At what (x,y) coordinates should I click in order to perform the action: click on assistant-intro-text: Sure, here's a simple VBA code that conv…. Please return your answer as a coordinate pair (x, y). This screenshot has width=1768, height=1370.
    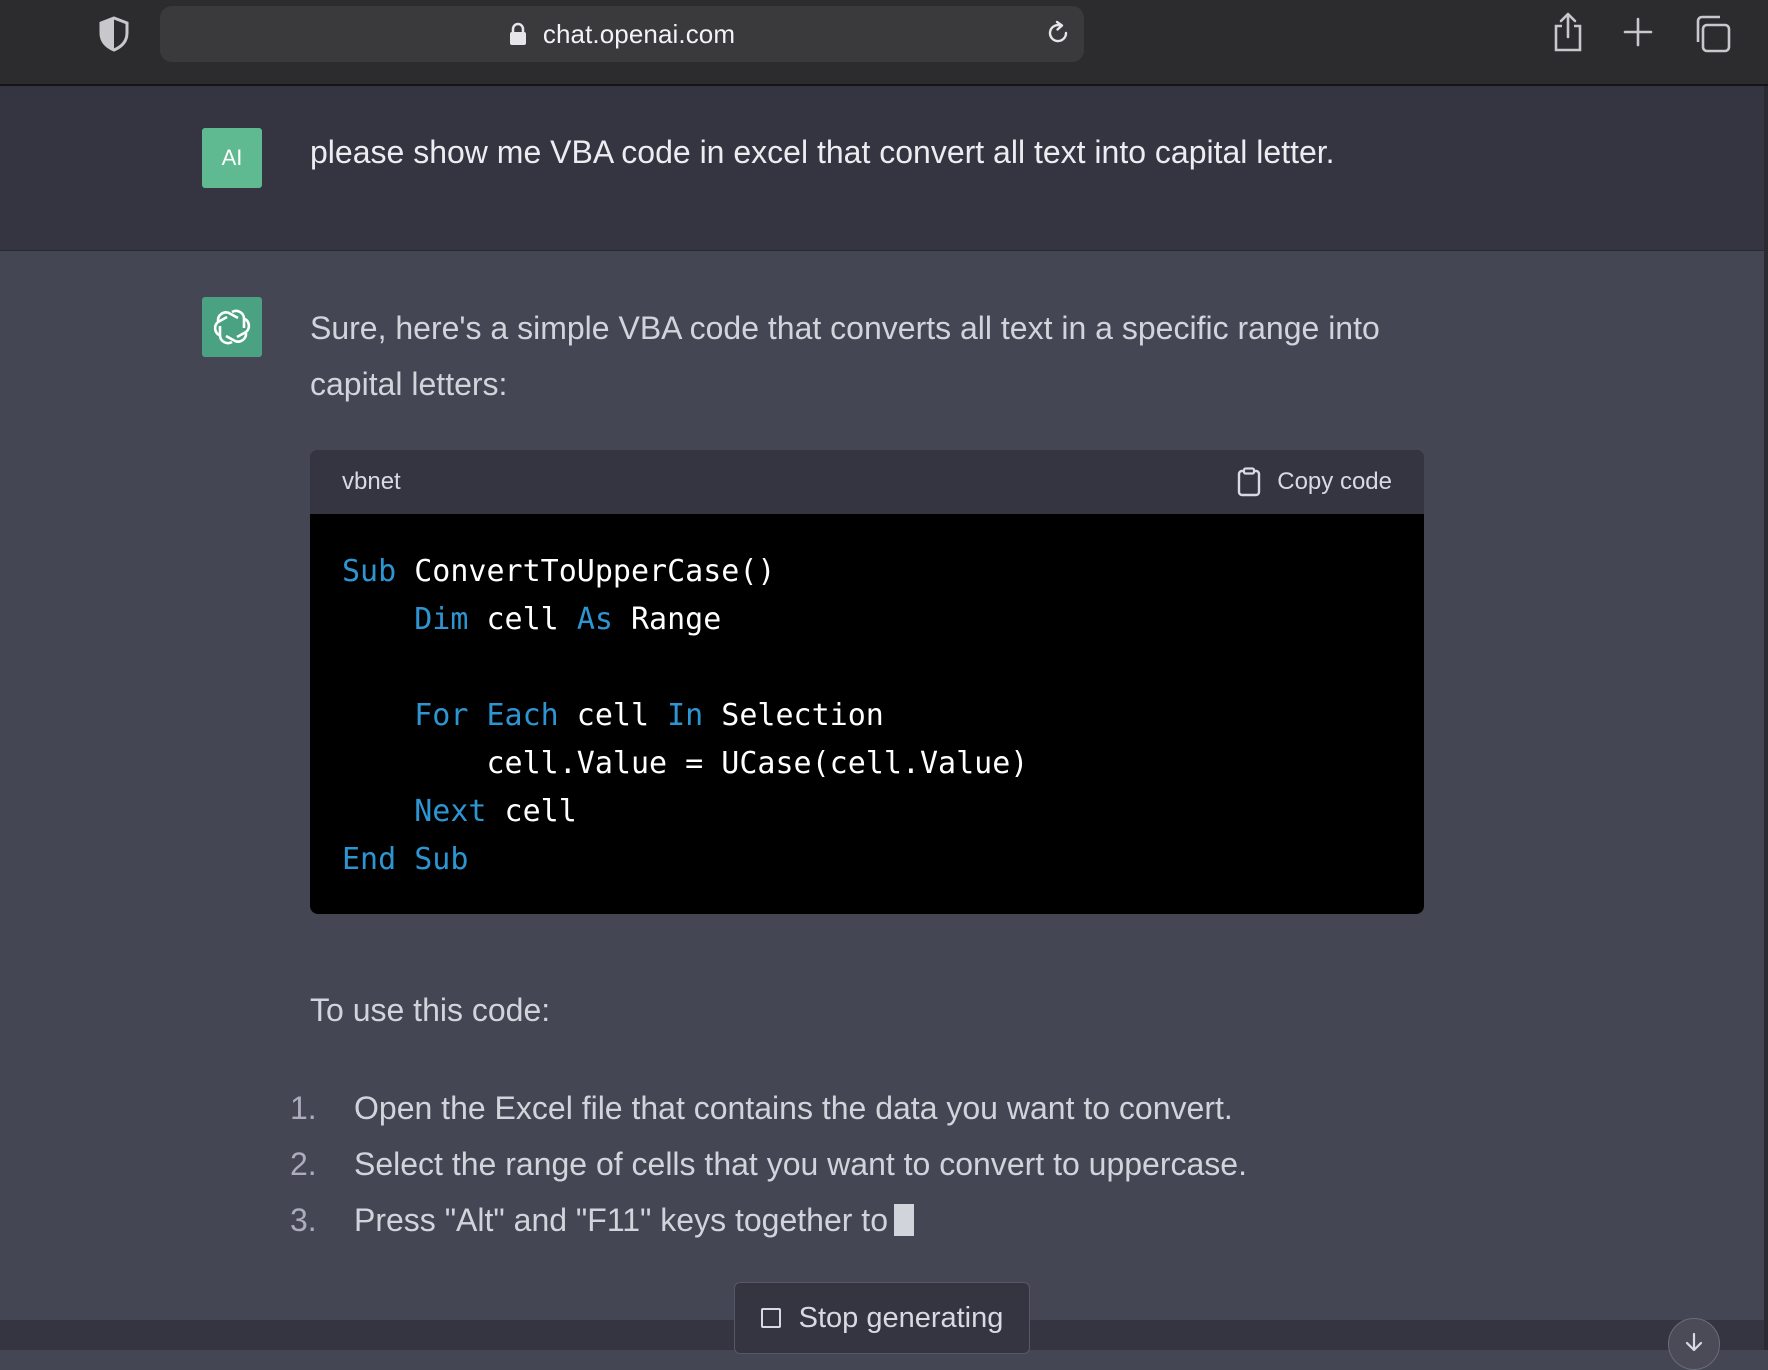
    Looking at the image, I should click on (845, 356).